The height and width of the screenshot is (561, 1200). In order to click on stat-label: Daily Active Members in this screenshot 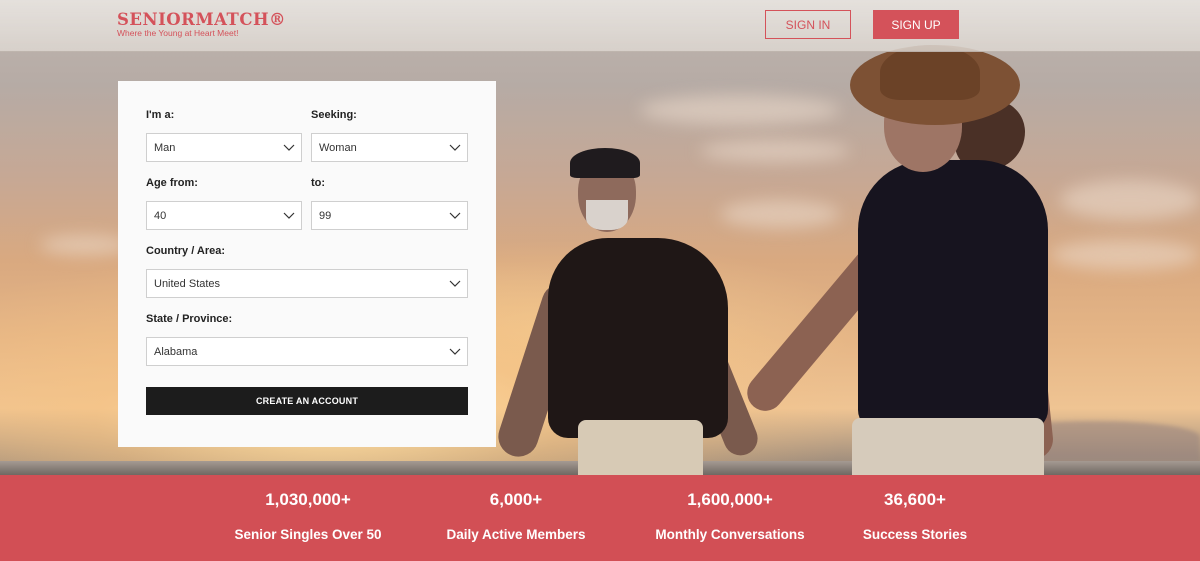, I will do `click(516, 534)`.